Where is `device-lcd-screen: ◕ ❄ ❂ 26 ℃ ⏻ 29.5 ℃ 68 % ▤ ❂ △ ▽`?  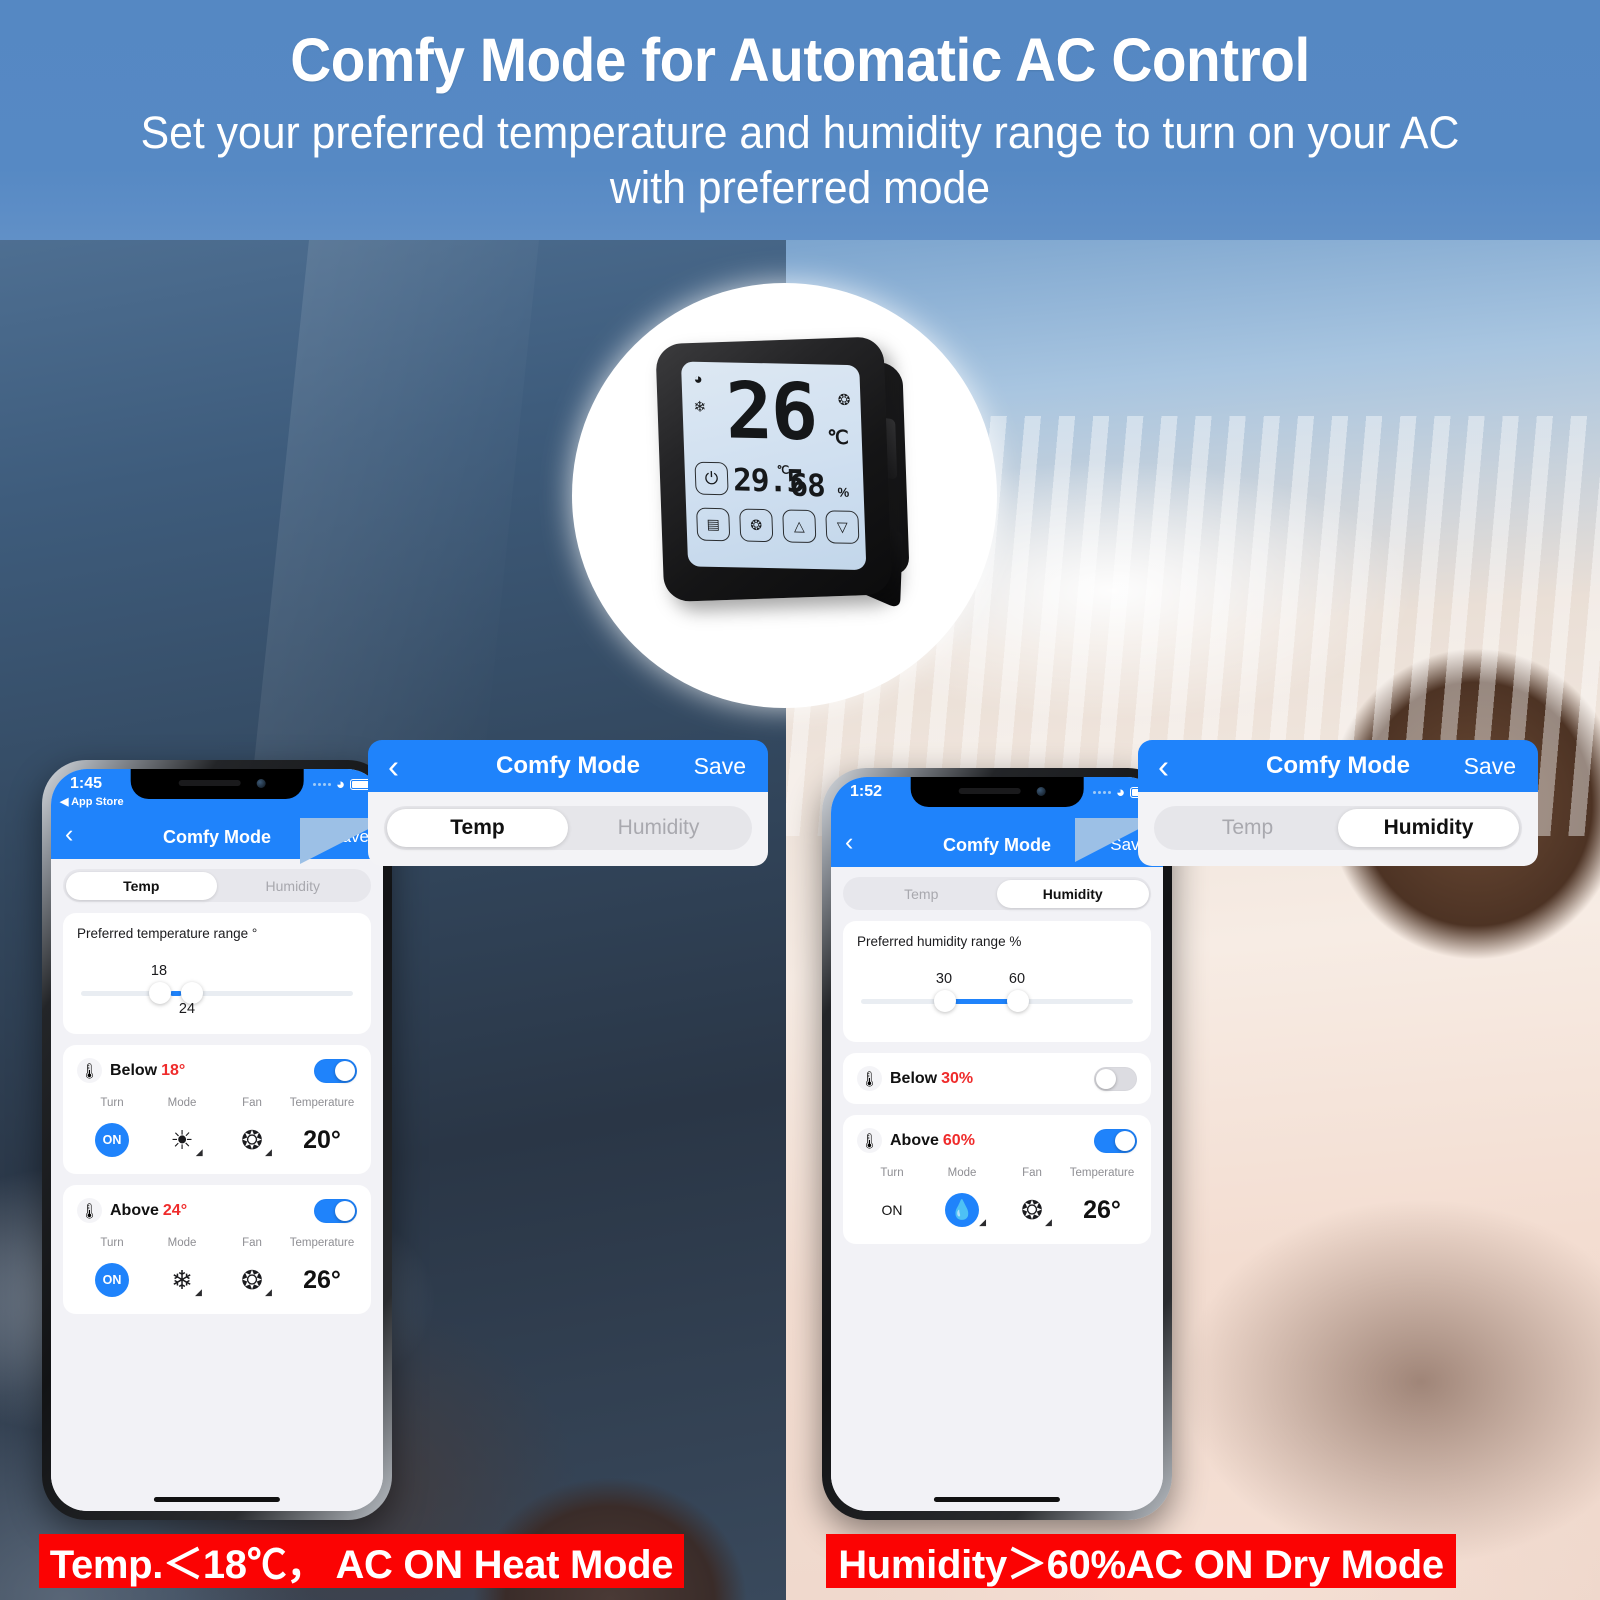
device-lcd-screen: ◕ ❄ ❂ 26 ℃ ⏻ 29.5 ℃ 68 % ▤ ❂ △ ▽ is located at coordinates (773, 466).